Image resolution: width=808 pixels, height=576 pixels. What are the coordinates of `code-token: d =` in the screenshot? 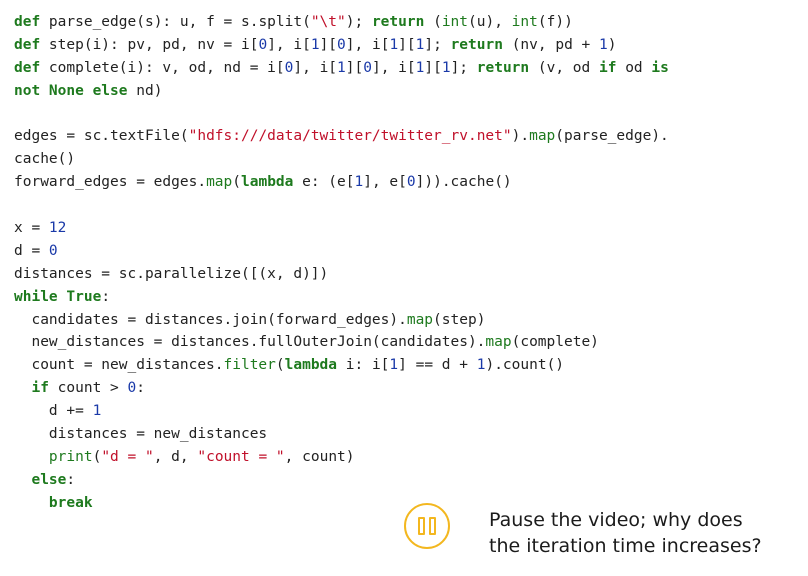 It's located at (31, 250).